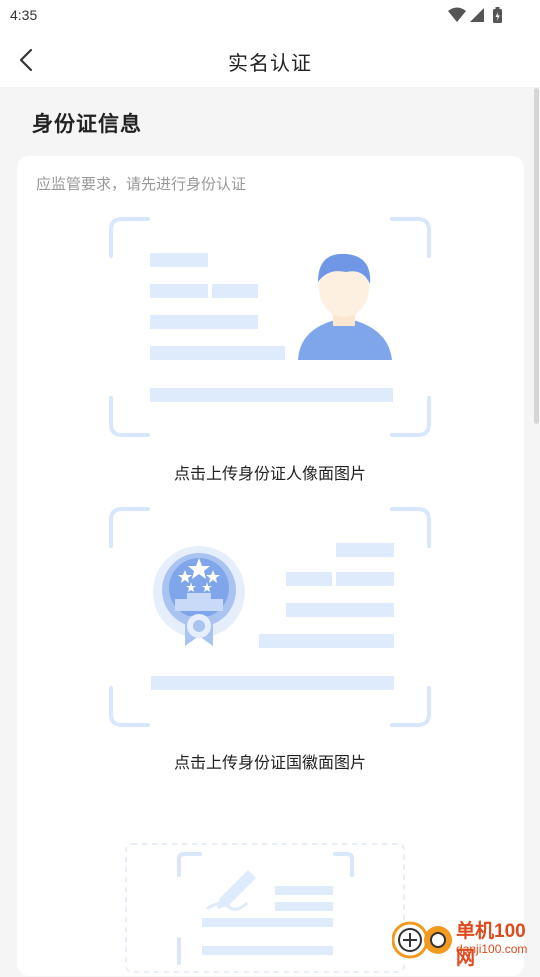 This screenshot has width=540, height=977. I want to click on upload-portrait-label: 点击上传身份证人像面图片, so click(270, 472).